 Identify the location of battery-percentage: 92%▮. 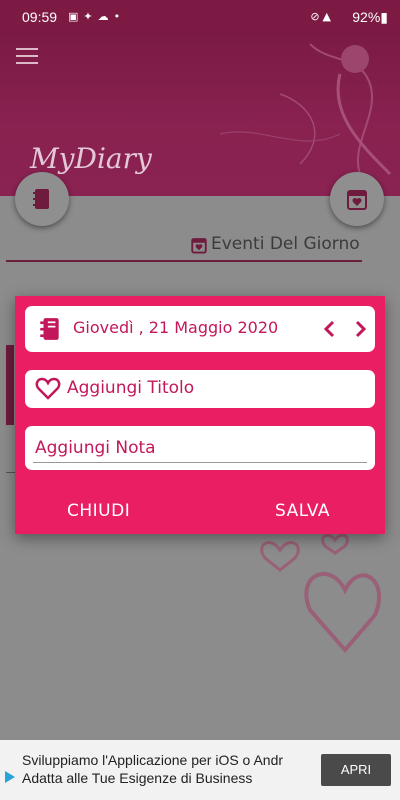
(370, 17).